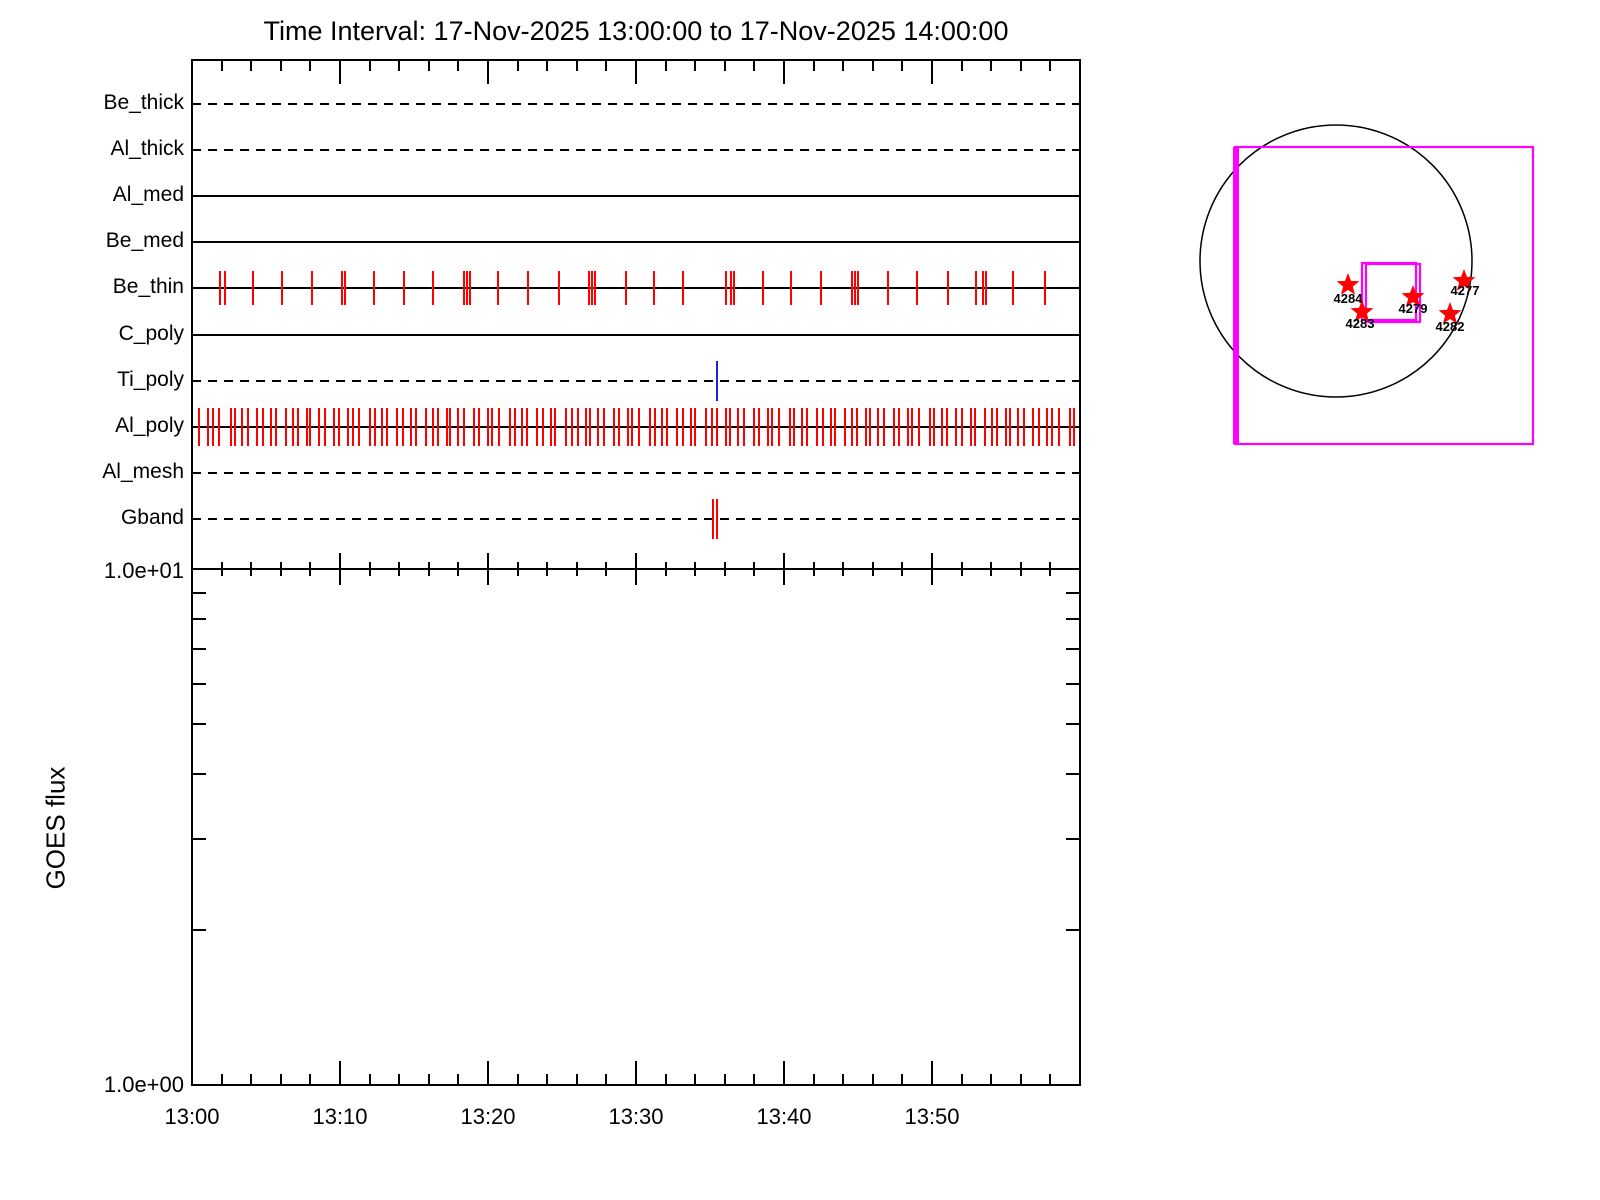  Describe the element at coordinates (151, 333) in the screenshot. I see `row-label-c_poly: C_poly` at that location.